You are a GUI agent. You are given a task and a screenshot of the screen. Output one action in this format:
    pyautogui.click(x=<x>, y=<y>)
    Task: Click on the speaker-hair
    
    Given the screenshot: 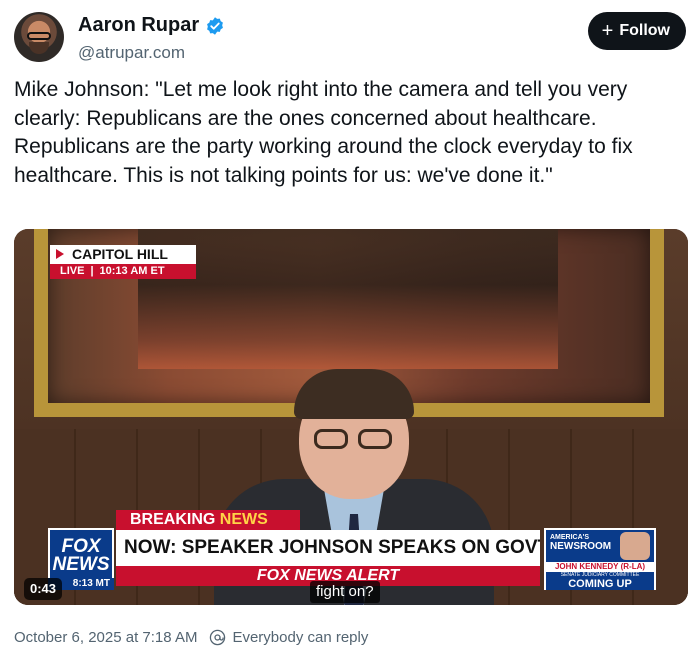 What is the action you would take?
    pyautogui.click(x=354, y=394)
    